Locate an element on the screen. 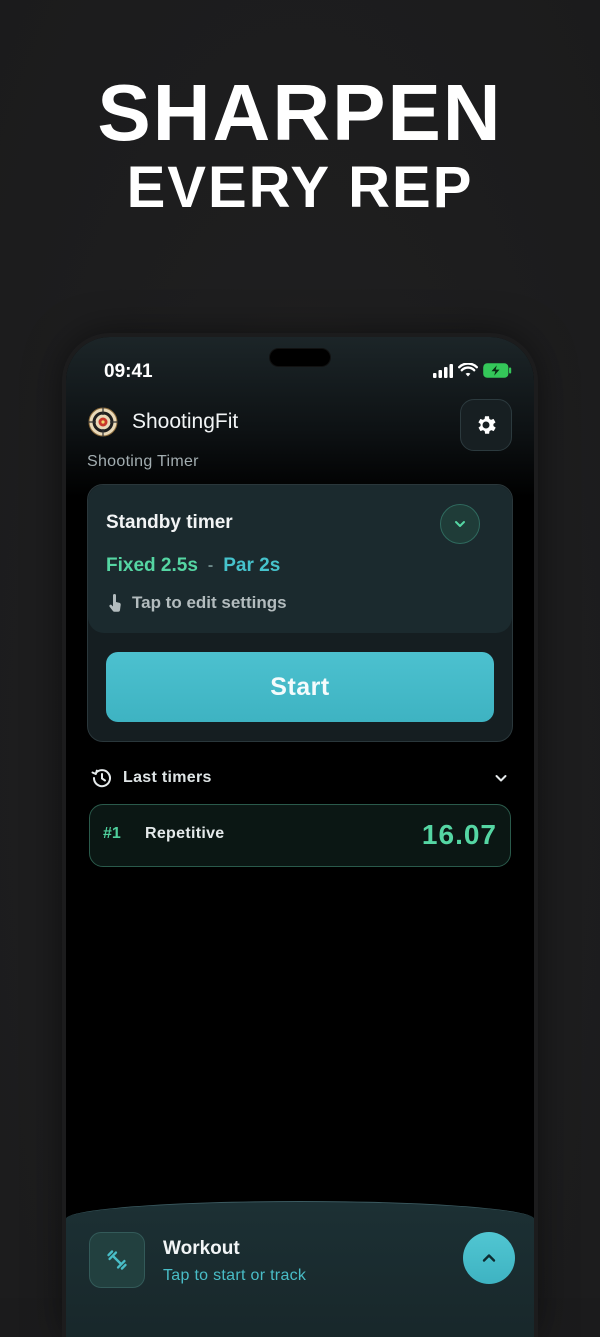 This screenshot has width=600, height=1337. timer-mode: Fixed 2.5s - Par 2s is located at coordinates (193, 566).